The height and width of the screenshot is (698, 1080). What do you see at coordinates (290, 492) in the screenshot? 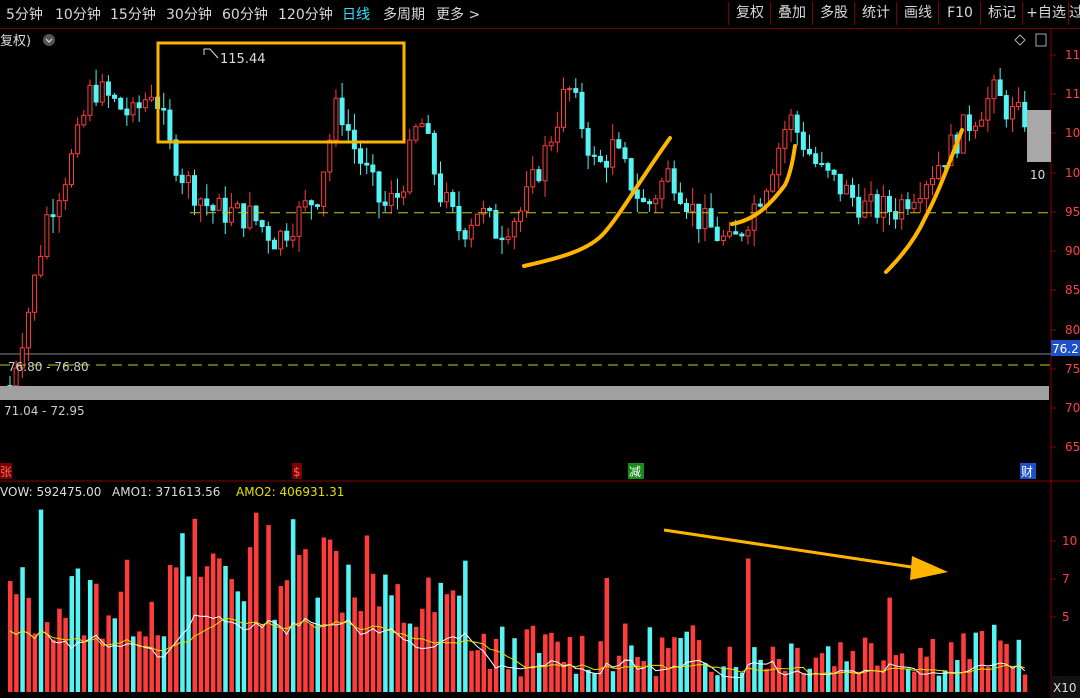
I see `legend-amo2: AMO2: 406931.31` at bounding box center [290, 492].